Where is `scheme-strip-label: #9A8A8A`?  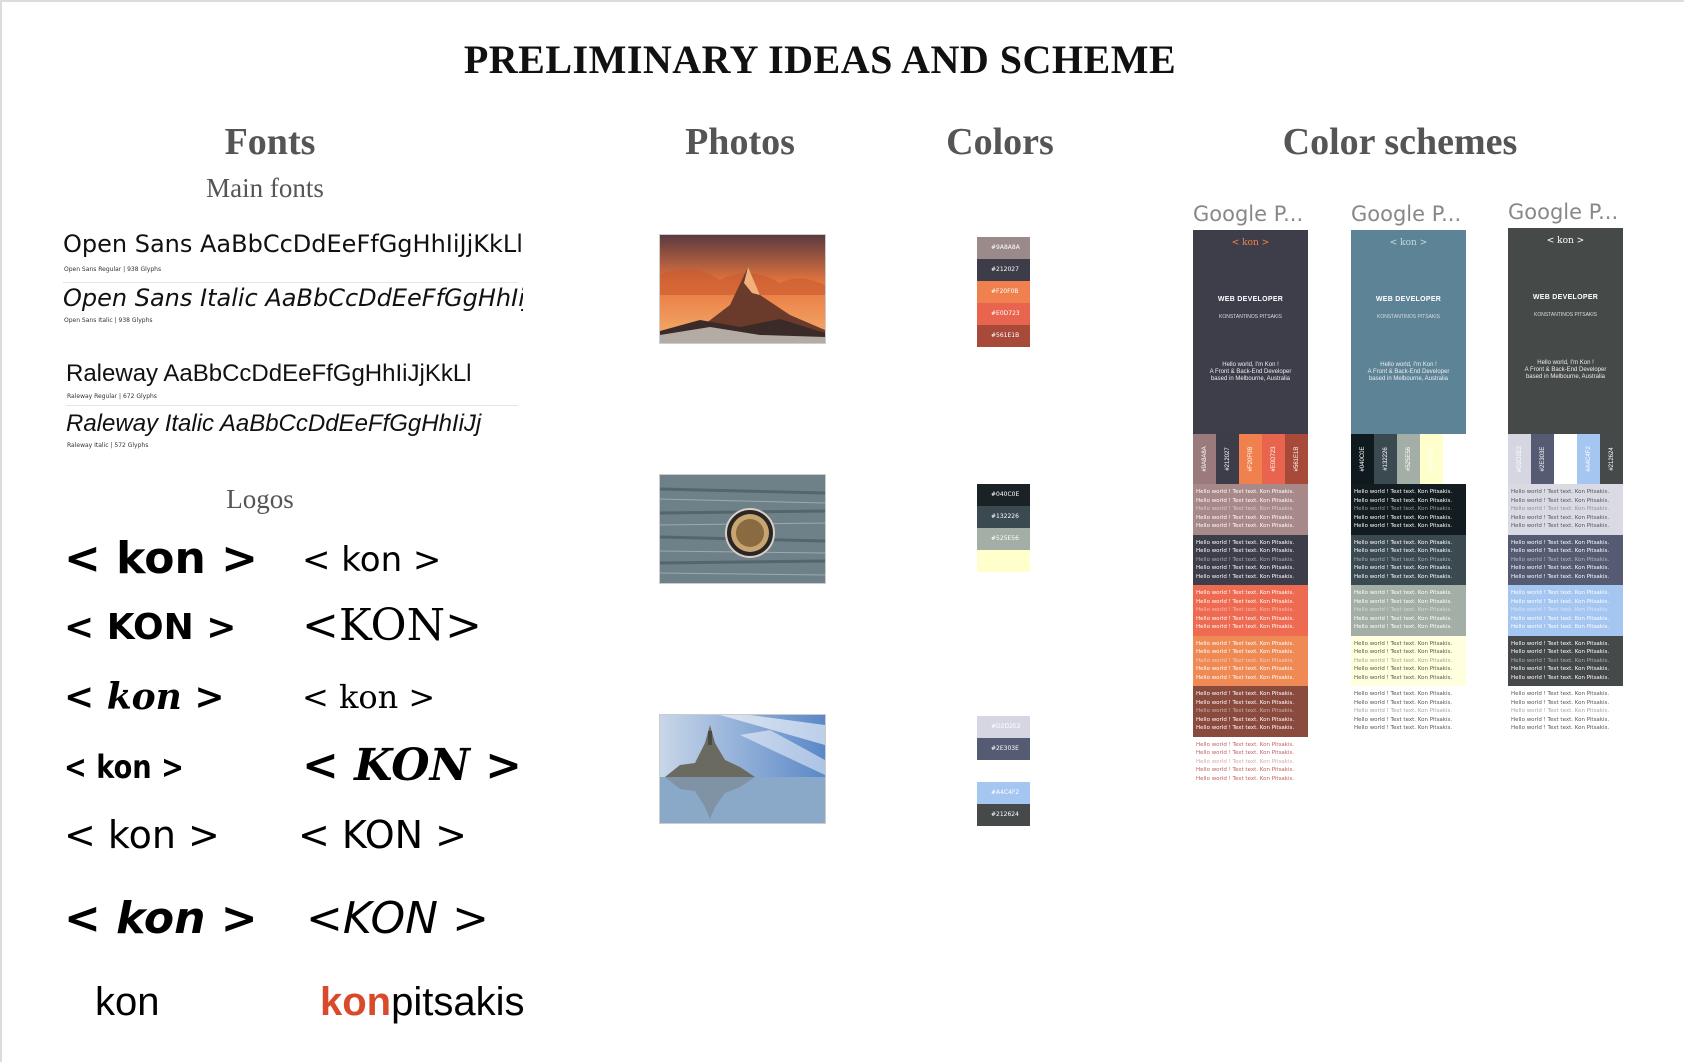 scheme-strip-label: #9A8A8A is located at coordinates (1204, 459).